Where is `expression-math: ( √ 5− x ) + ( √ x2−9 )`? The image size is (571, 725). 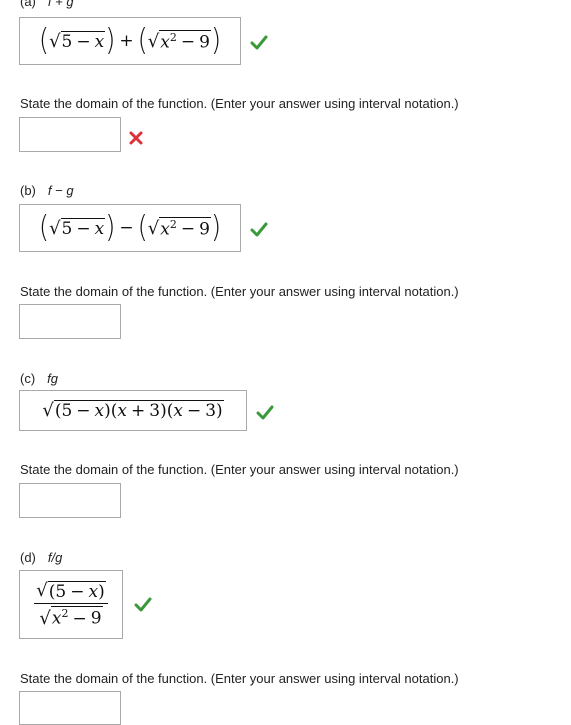
expression-math: ( √ 5− x ) + ( √ x2−9 ) is located at coordinates (130, 41).